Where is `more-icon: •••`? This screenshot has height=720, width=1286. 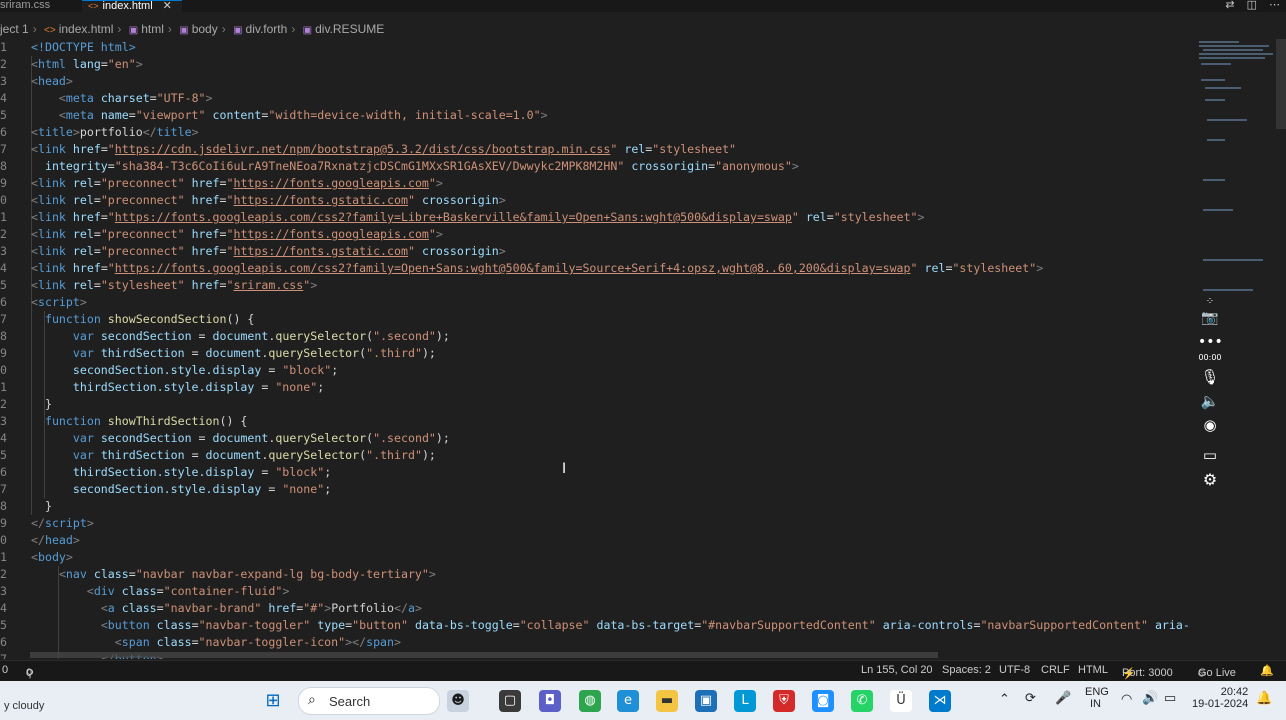 more-icon: ••• is located at coordinates (1210, 342).